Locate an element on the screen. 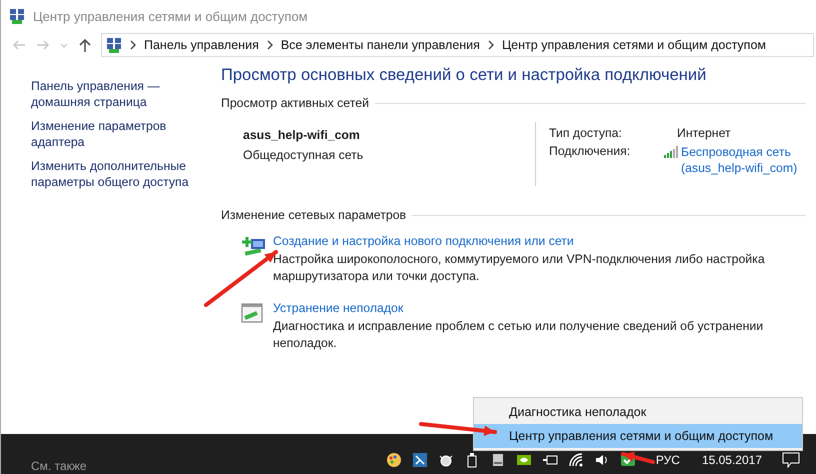  detail-label: Тип доступа: is located at coordinates (586, 133).